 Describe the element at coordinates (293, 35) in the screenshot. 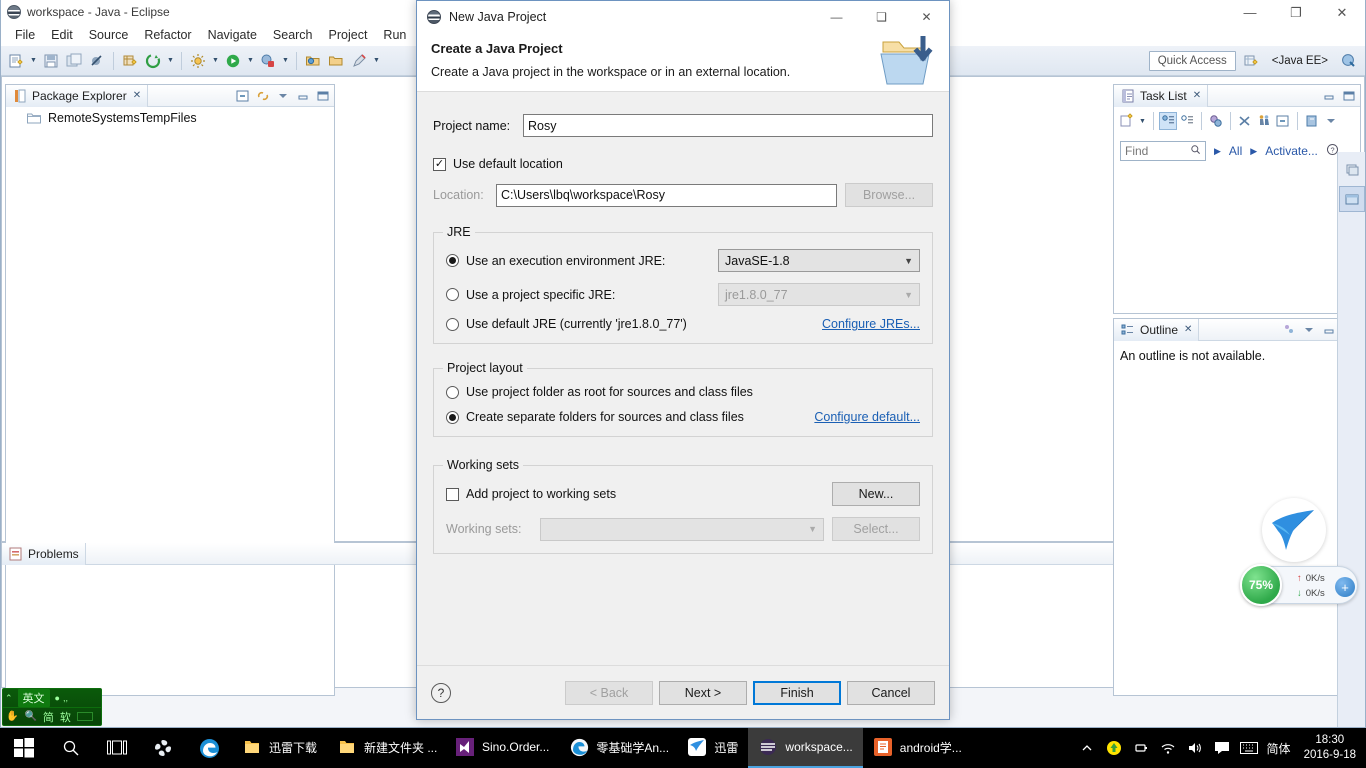

I see `menu-search: Search` at that location.